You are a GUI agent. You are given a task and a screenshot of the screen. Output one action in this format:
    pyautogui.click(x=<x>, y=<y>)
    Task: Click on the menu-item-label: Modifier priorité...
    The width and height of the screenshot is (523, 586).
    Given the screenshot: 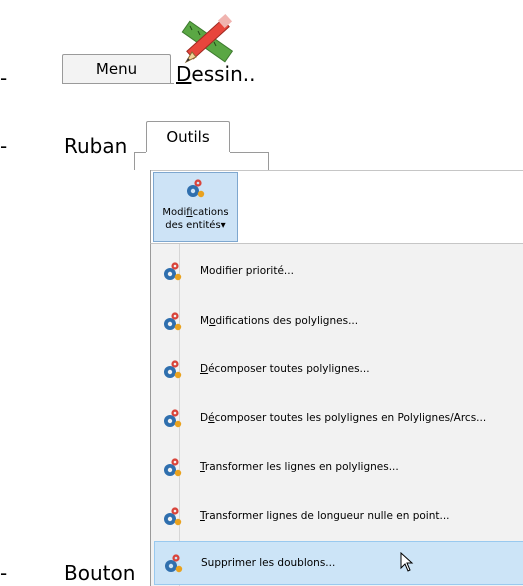 What is the action you would take?
    pyautogui.click(x=247, y=271)
    